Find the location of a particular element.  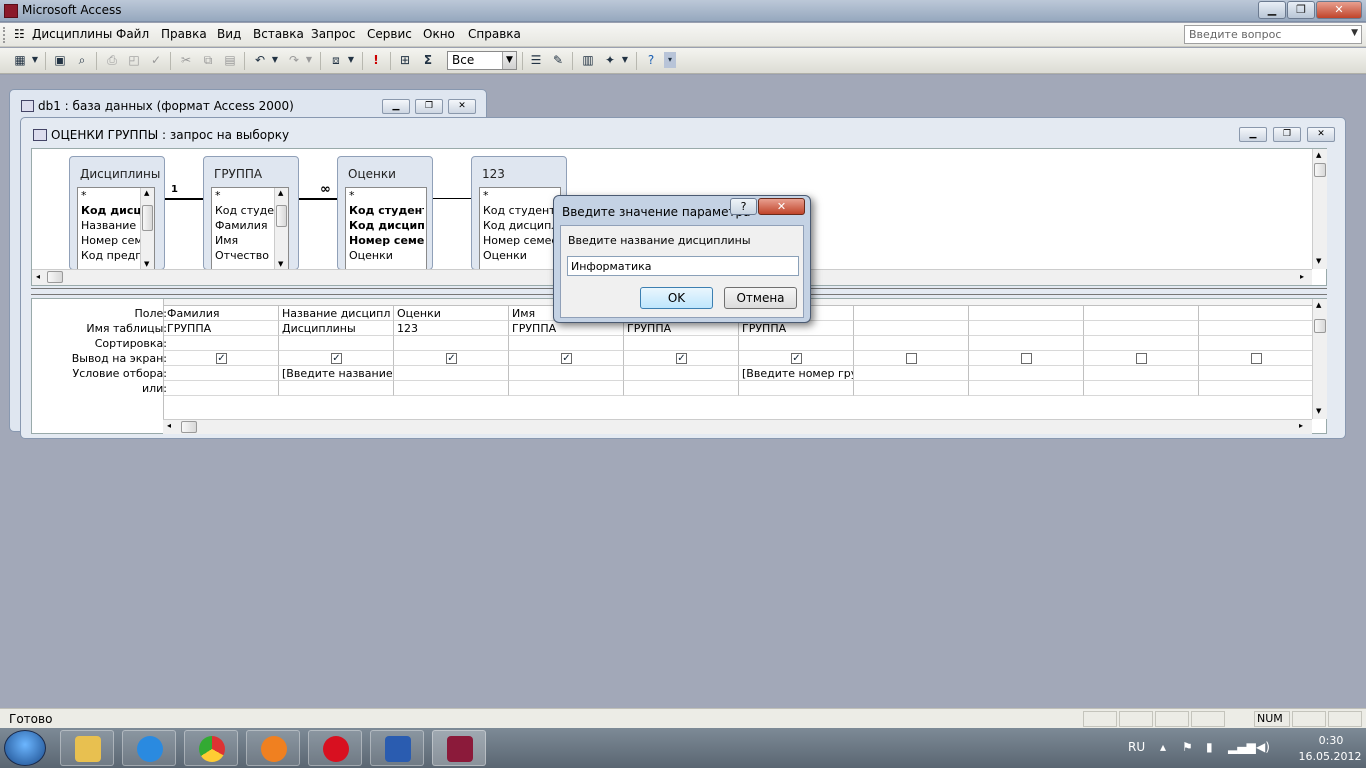

cut-icon: ✂ is located at coordinates (186, 60).